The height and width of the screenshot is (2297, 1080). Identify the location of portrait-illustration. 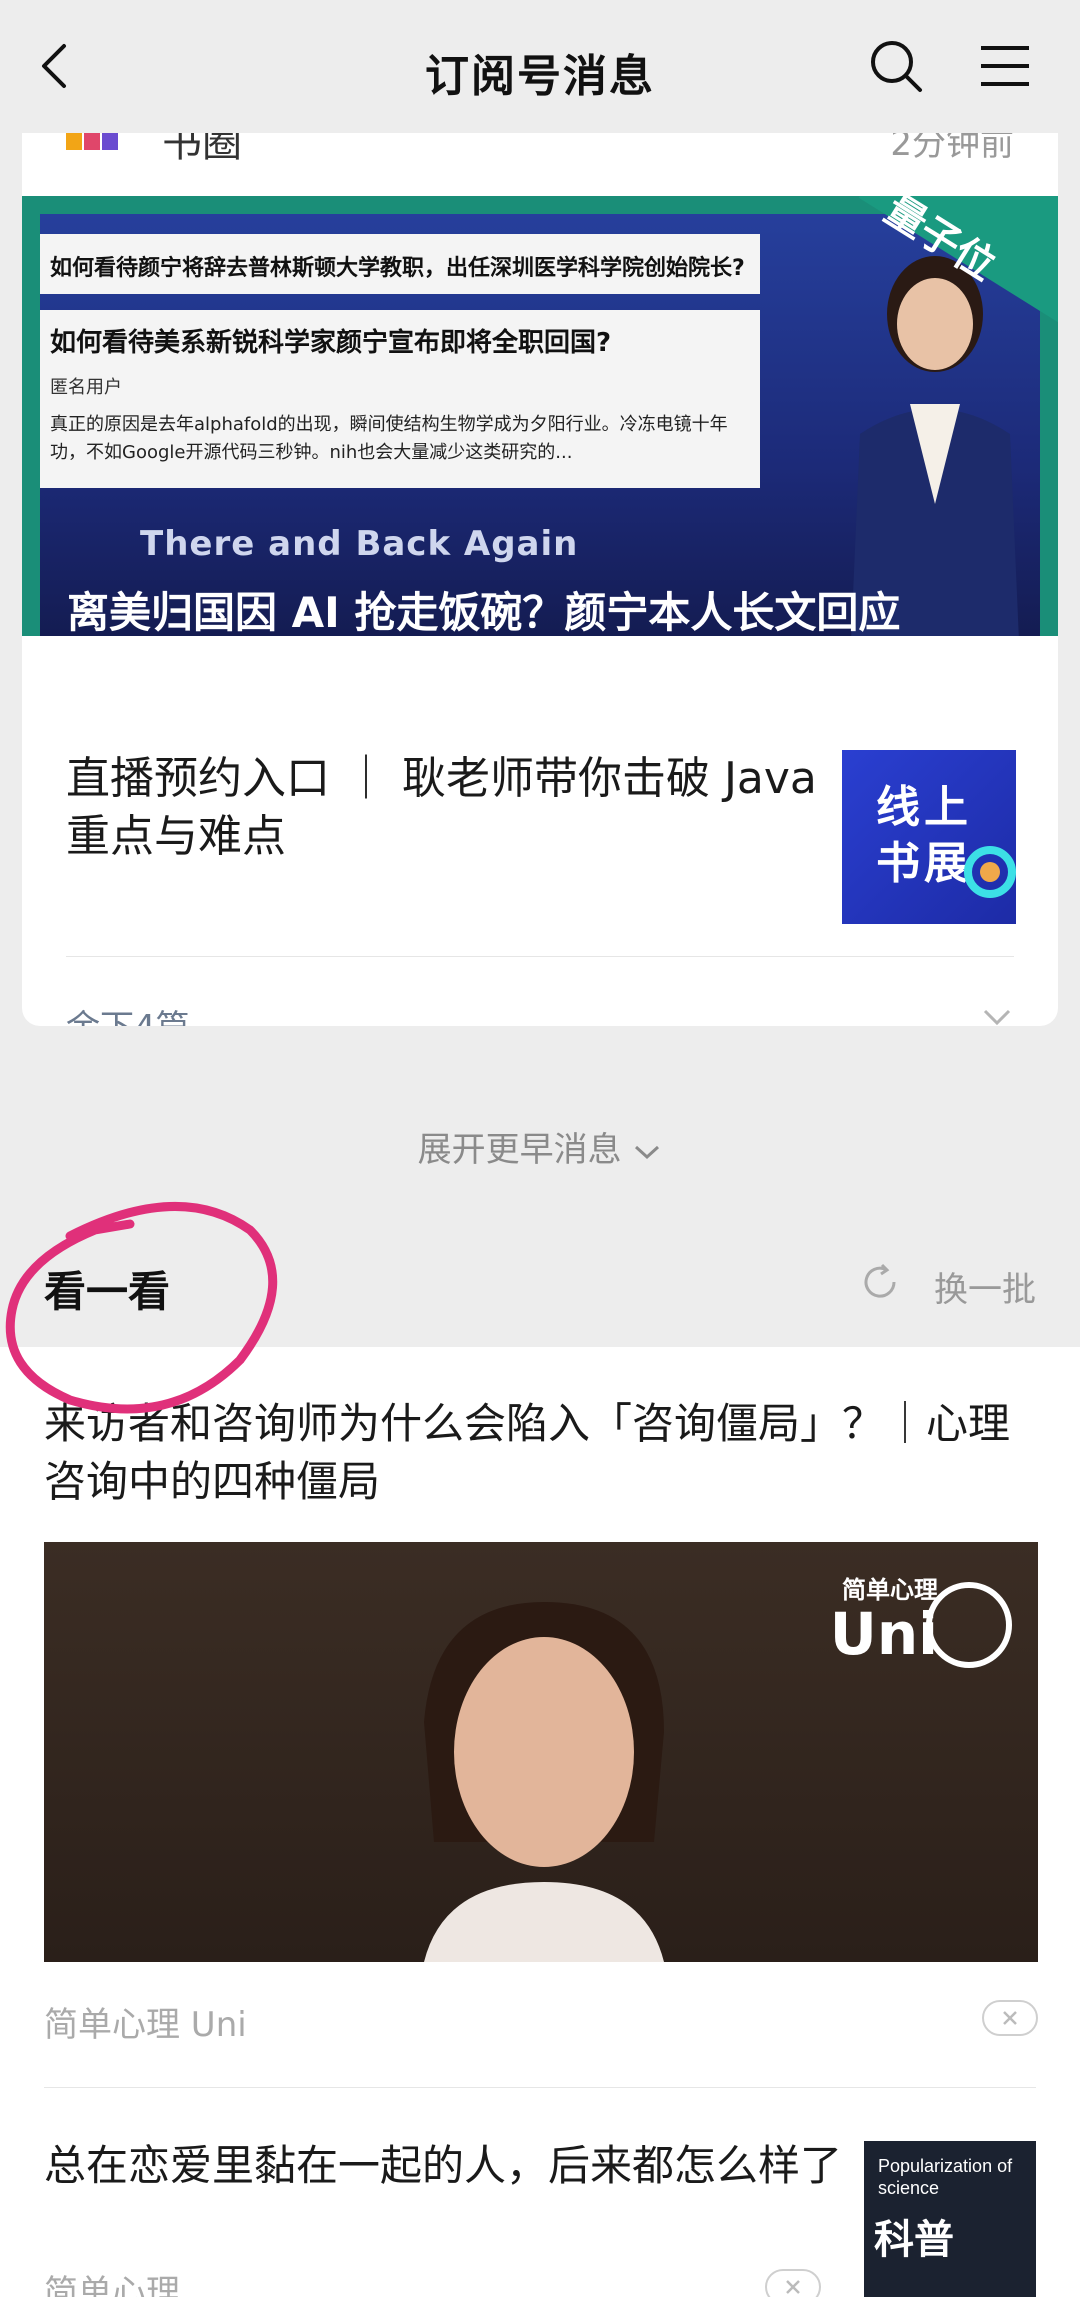
(544, 1782).